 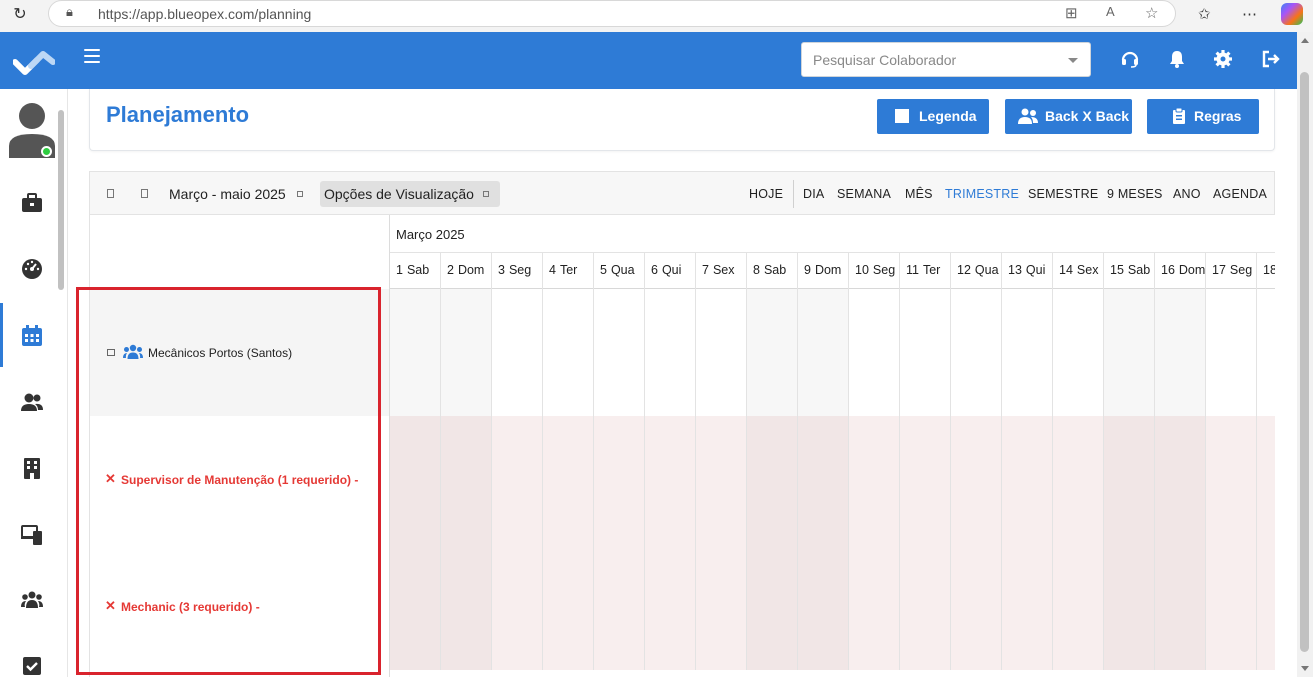 What do you see at coordinates (32, 268) in the screenshot?
I see `sidebar-item-dashboard` at bounding box center [32, 268].